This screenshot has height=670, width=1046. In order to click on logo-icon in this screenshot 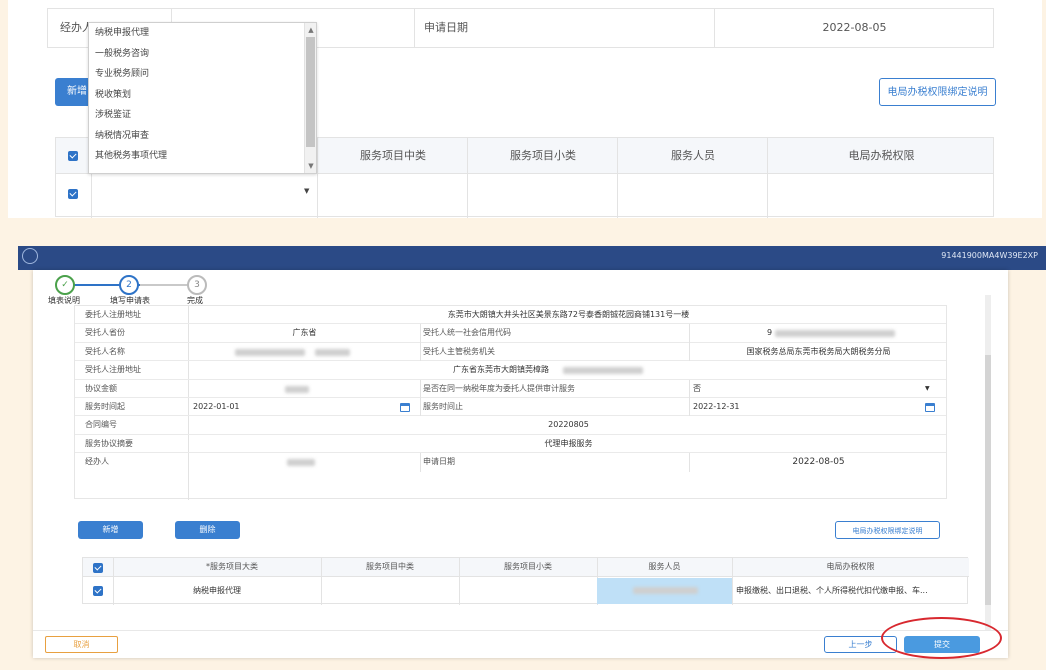, I will do `click(30, 256)`.